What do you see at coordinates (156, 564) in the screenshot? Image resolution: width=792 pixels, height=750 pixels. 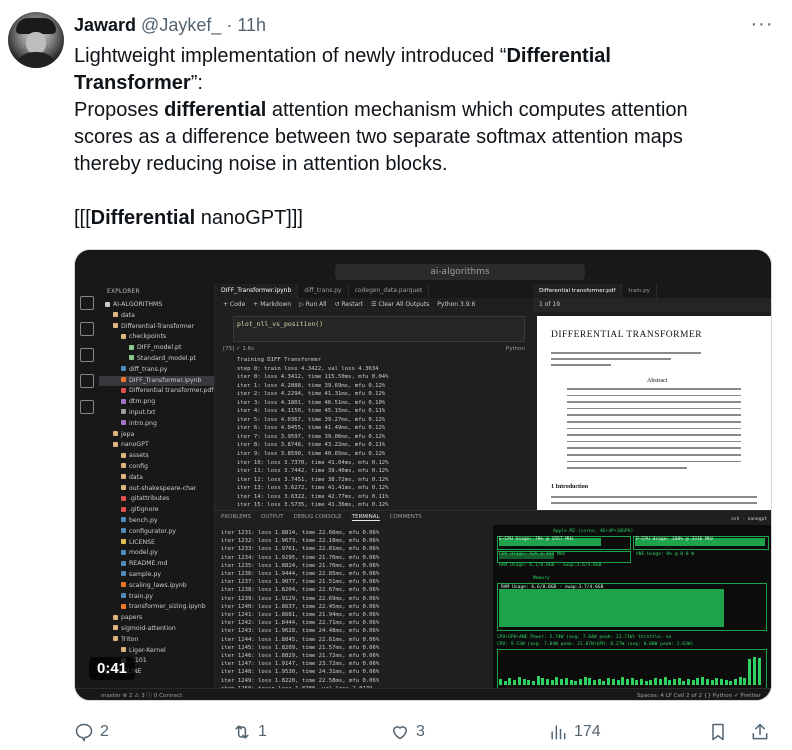 I see `file-tree-item: README.md` at bounding box center [156, 564].